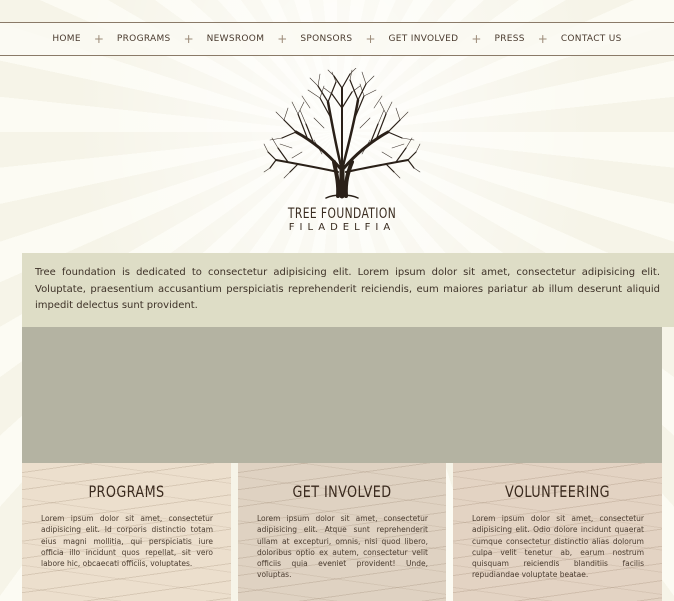  Describe the element at coordinates (424, 39) in the screenshot. I see `nav-get-involved: GET INVOLVED` at that location.